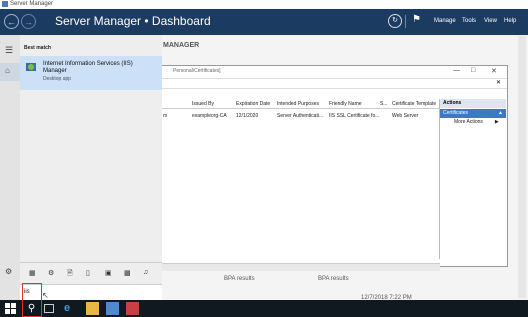 This screenshot has height=317, width=528. Describe the element at coordinates (209, 116) in the screenshot. I see `cell-issued-by: exampleorg-CA` at that location.